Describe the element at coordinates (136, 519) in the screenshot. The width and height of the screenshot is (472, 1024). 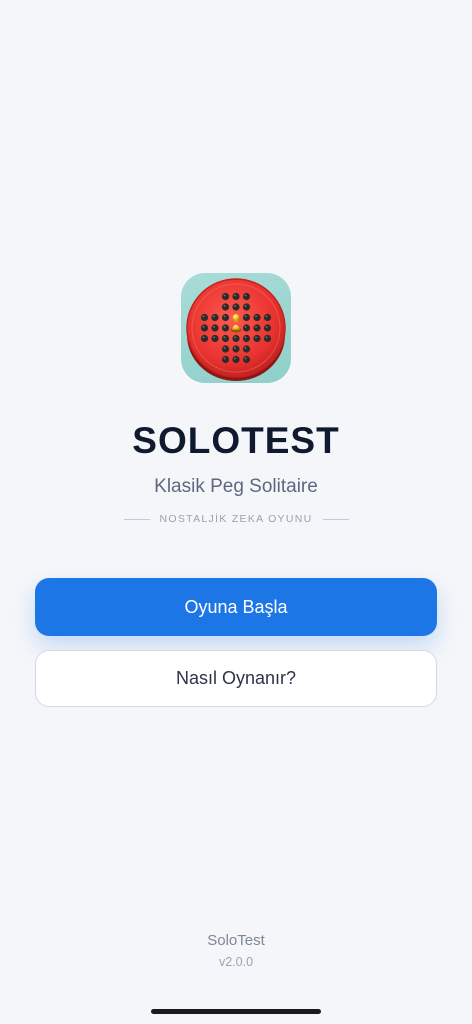
I see `divider-line-left` at that location.